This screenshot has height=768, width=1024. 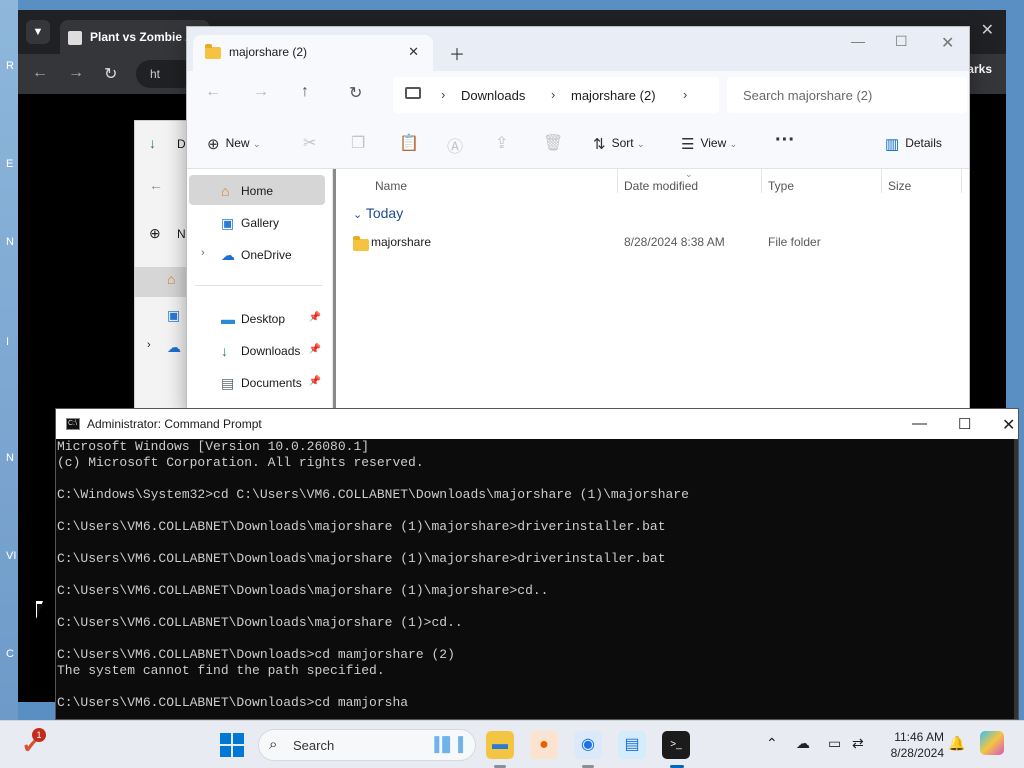 I want to click on network-icon: ⇄, so click(x=858, y=743).